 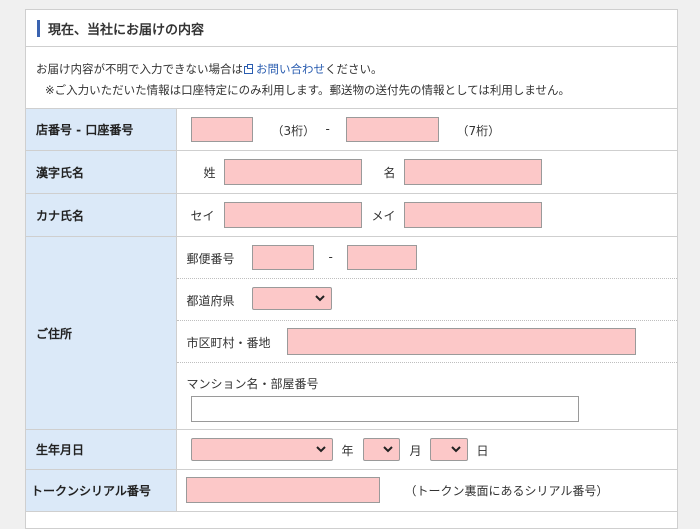 What do you see at coordinates (282, 490) in the screenshot?
I see `token-serial-input` at bounding box center [282, 490].